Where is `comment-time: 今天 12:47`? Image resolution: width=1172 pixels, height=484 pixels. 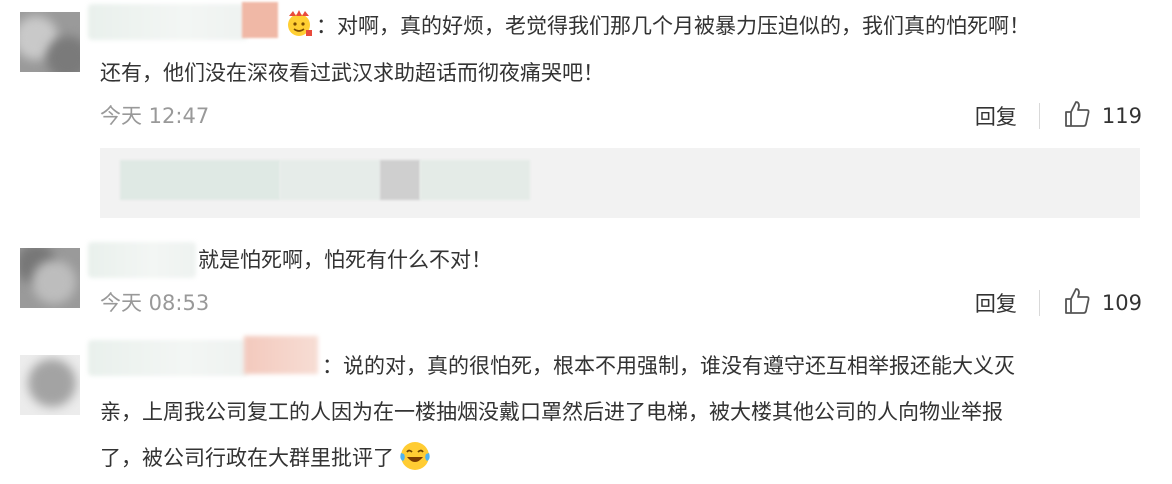 comment-time: 今天 12:47 is located at coordinates (155, 116).